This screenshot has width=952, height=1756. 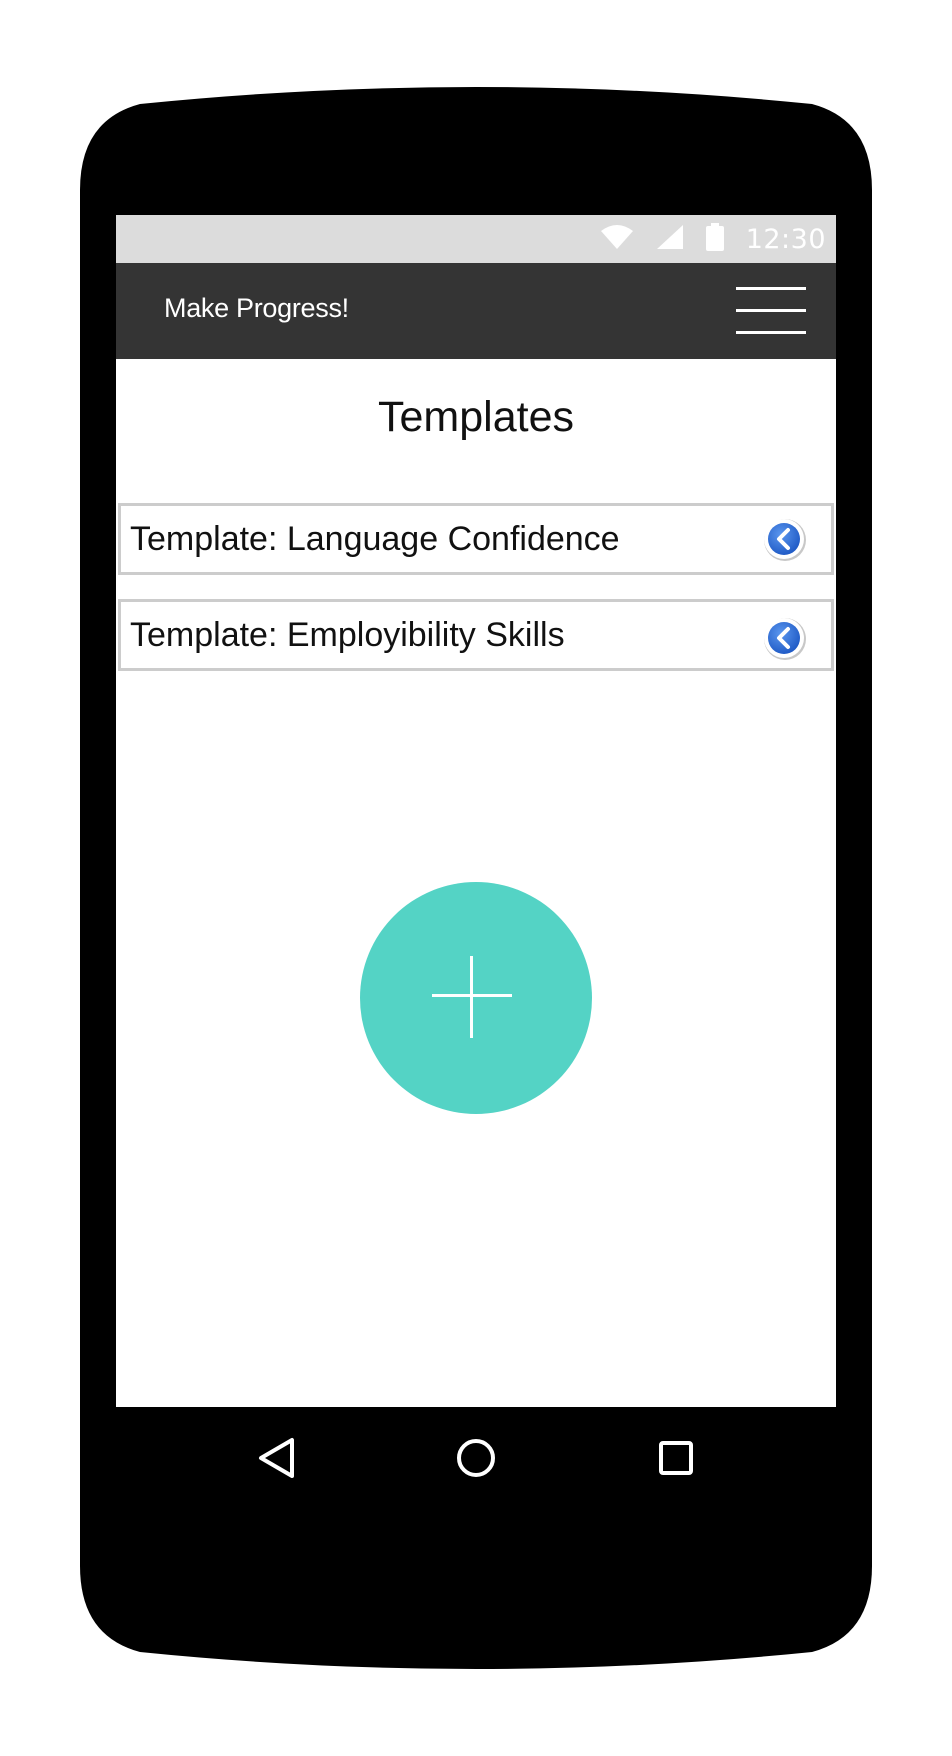 What do you see at coordinates (256, 308) in the screenshot?
I see `app-title: Make Progress!` at bounding box center [256, 308].